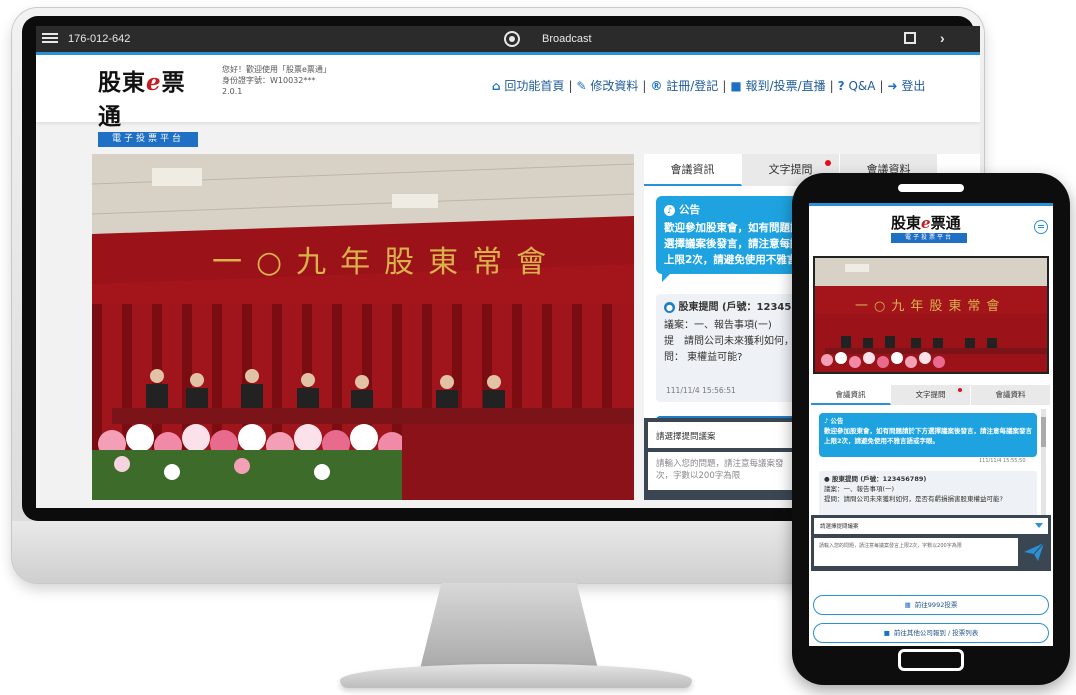  Describe the element at coordinates (828, 163) in the screenshot. I see `unread-dot` at that location.